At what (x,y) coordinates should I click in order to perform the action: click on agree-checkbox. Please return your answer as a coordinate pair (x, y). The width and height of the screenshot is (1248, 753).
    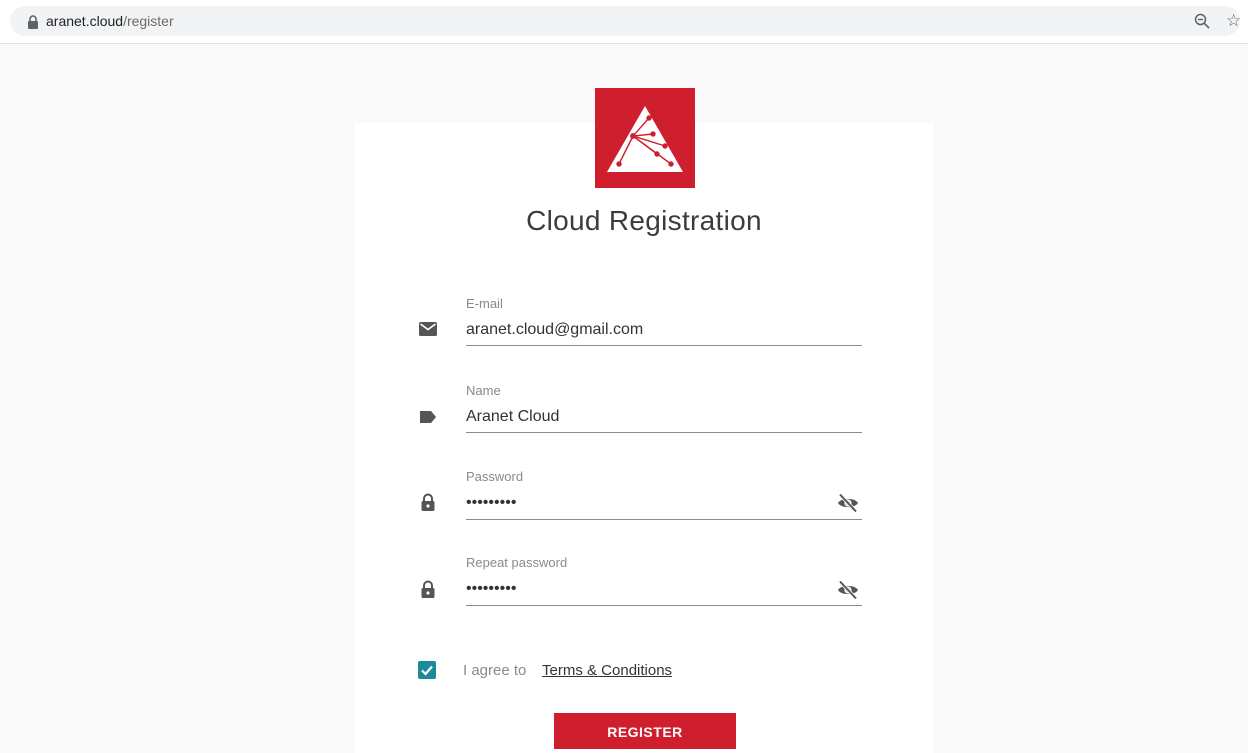
    Looking at the image, I should click on (427, 670).